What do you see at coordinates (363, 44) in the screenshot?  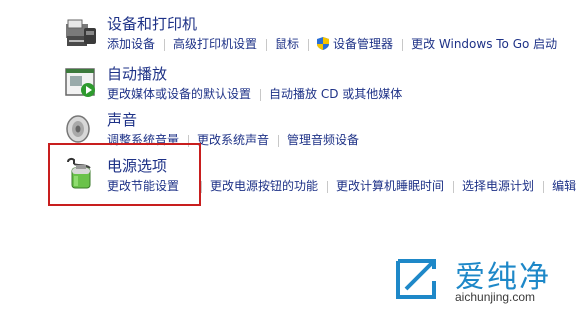 I see `link-device-manager-label: 设备管理器` at bounding box center [363, 44].